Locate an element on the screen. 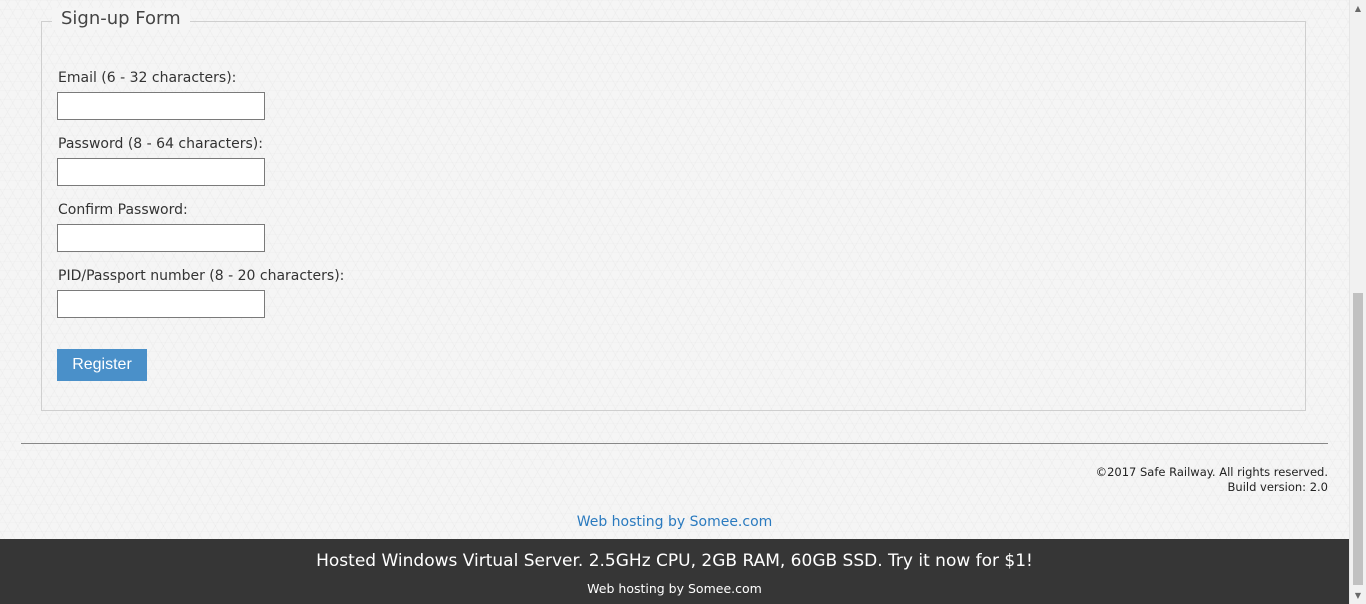  vertical-scrollbar: ▲ ▼ is located at coordinates (1357, 302).